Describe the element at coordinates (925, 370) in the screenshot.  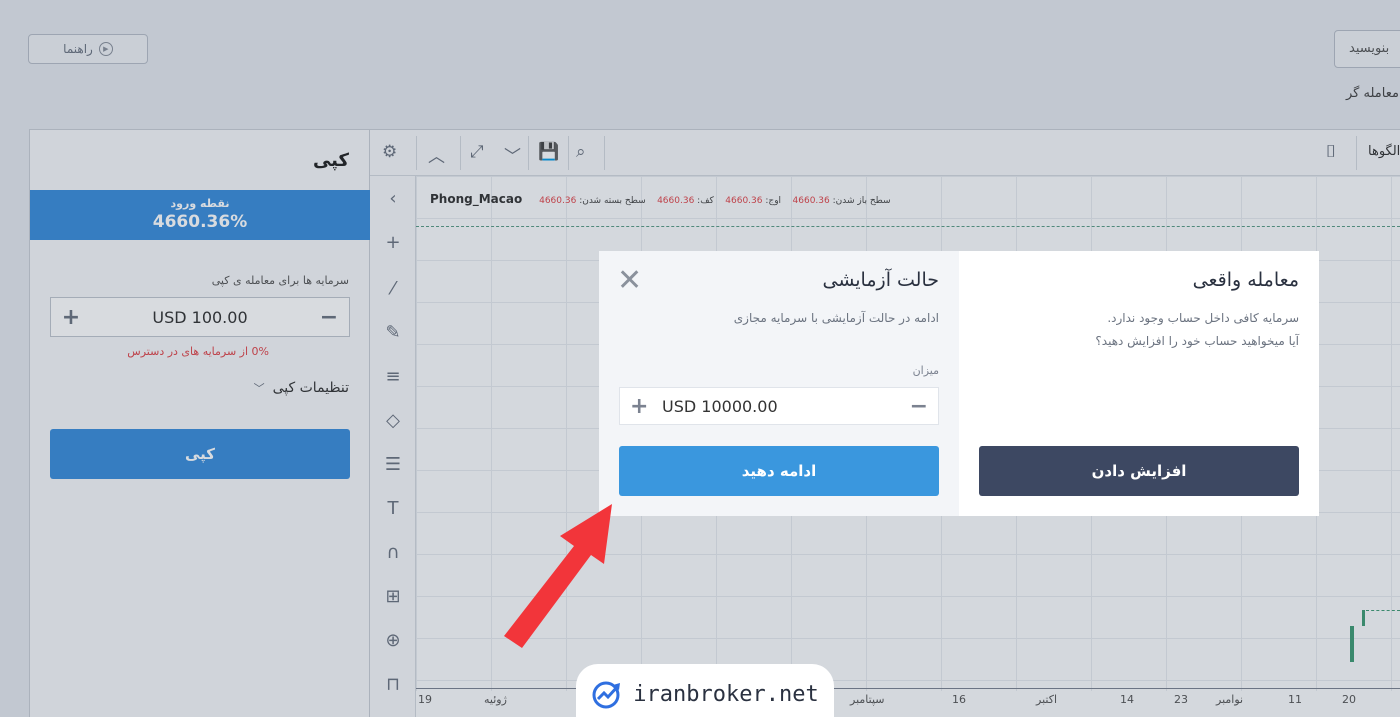
I see `amount-label: میزان` at that location.